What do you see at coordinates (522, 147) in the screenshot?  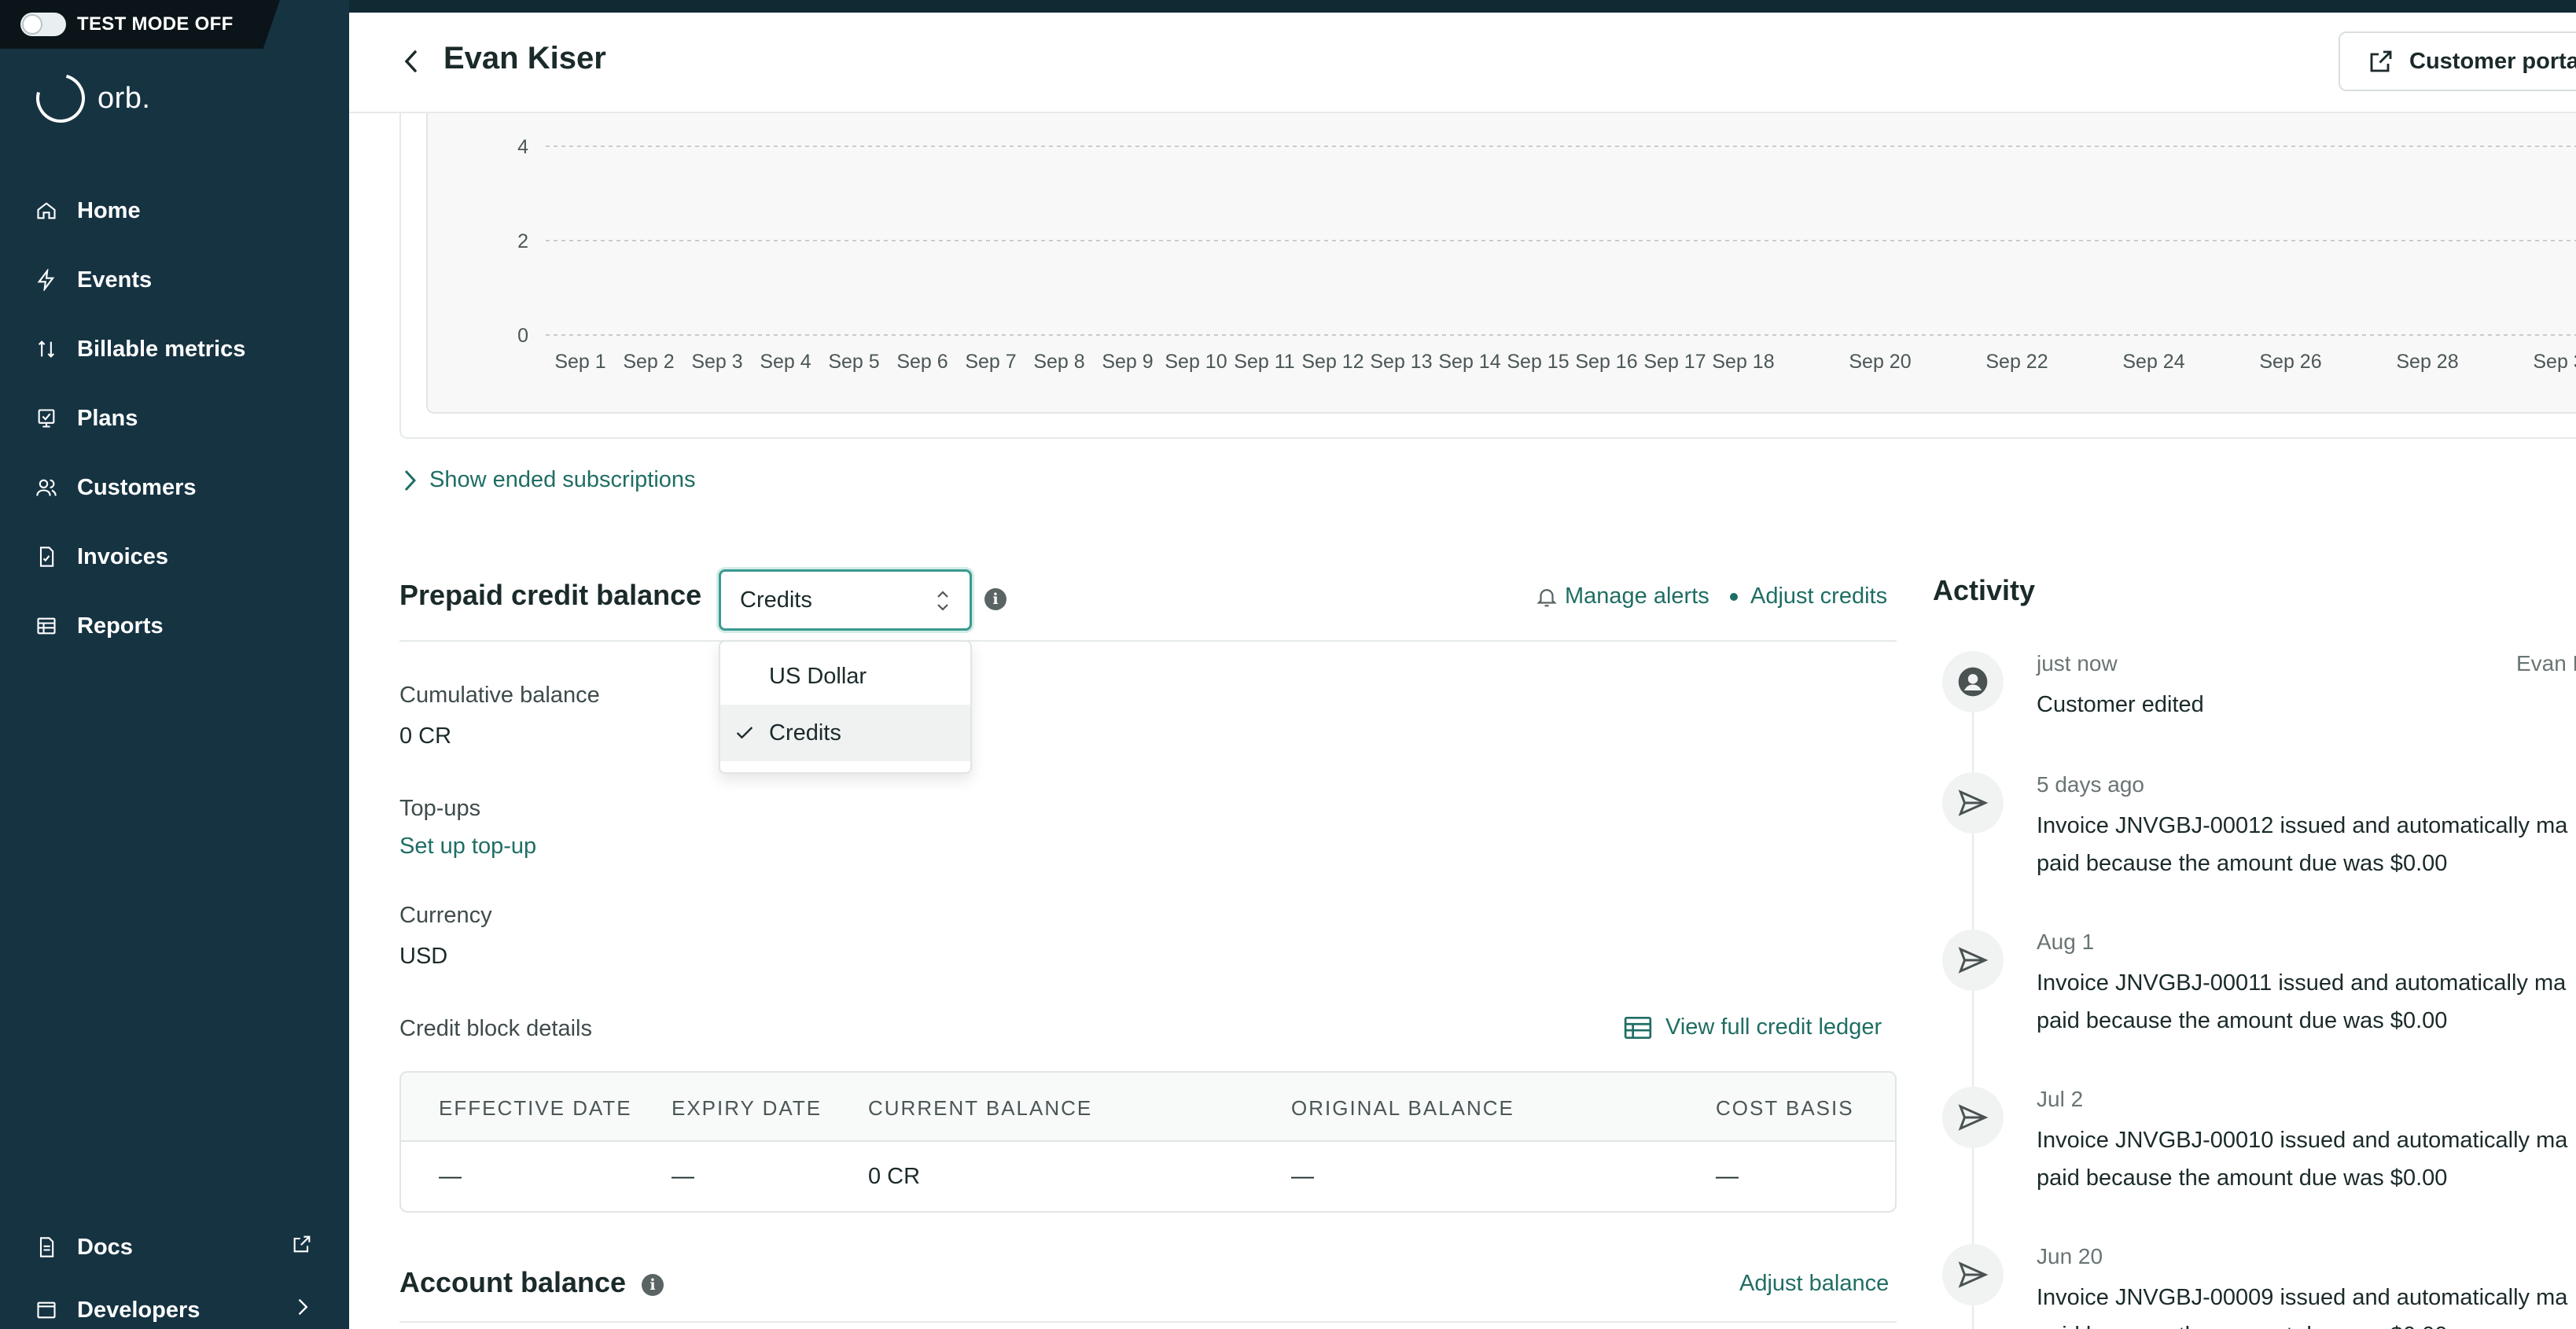 I see `y-tick-label: 4` at bounding box center [522, 147].